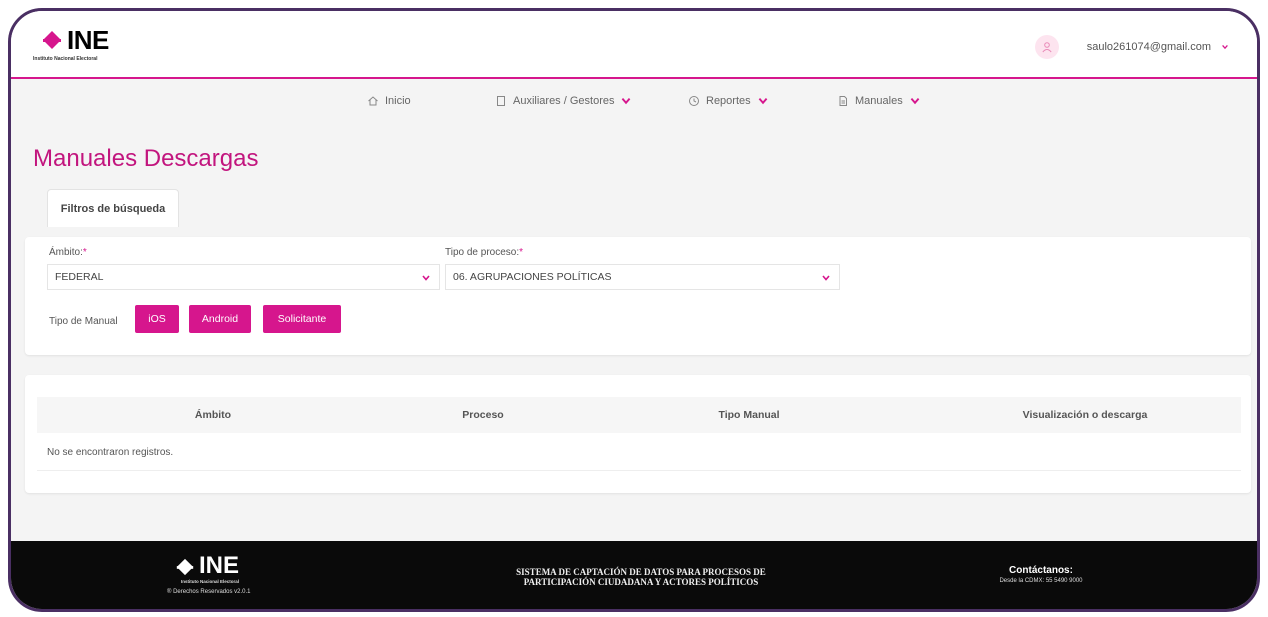 The width and height of the screenshot is (1268, 617). I want to click on android-button: Android, so click(220, 319).